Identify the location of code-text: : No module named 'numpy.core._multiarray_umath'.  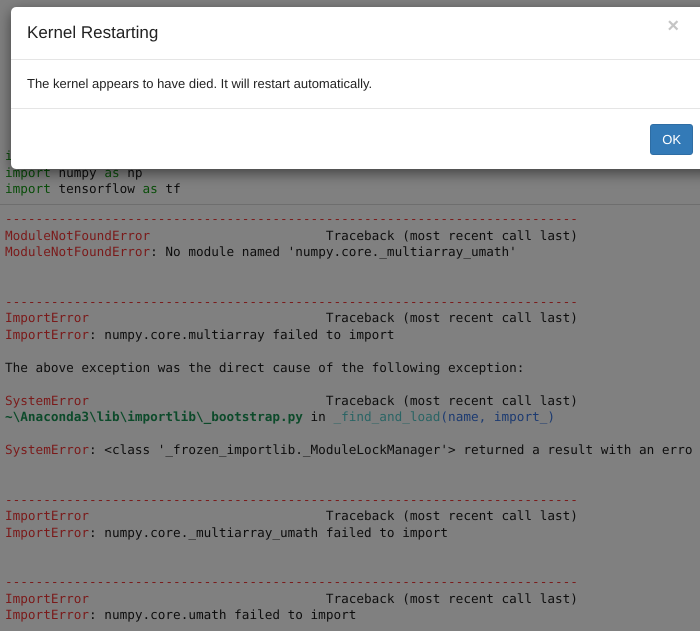
(333, 251).